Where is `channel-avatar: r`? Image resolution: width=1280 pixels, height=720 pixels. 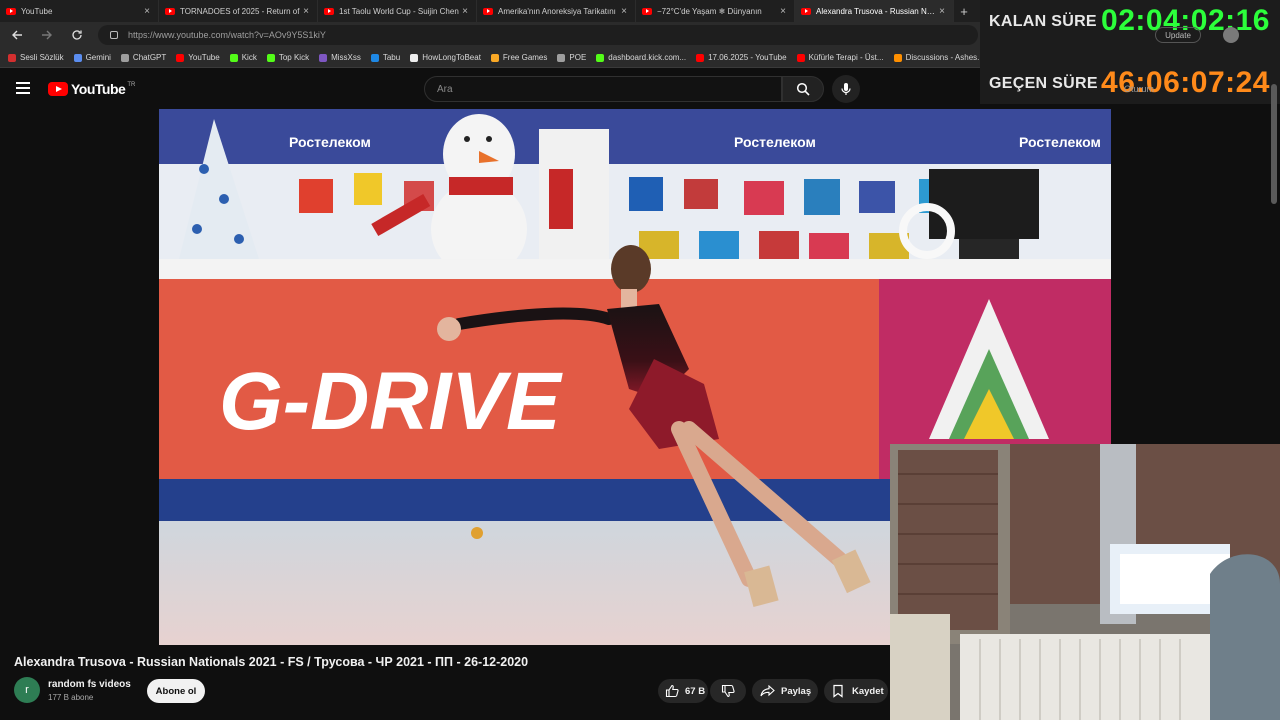 channel-avatar: r is located at coordinates (27, 690).